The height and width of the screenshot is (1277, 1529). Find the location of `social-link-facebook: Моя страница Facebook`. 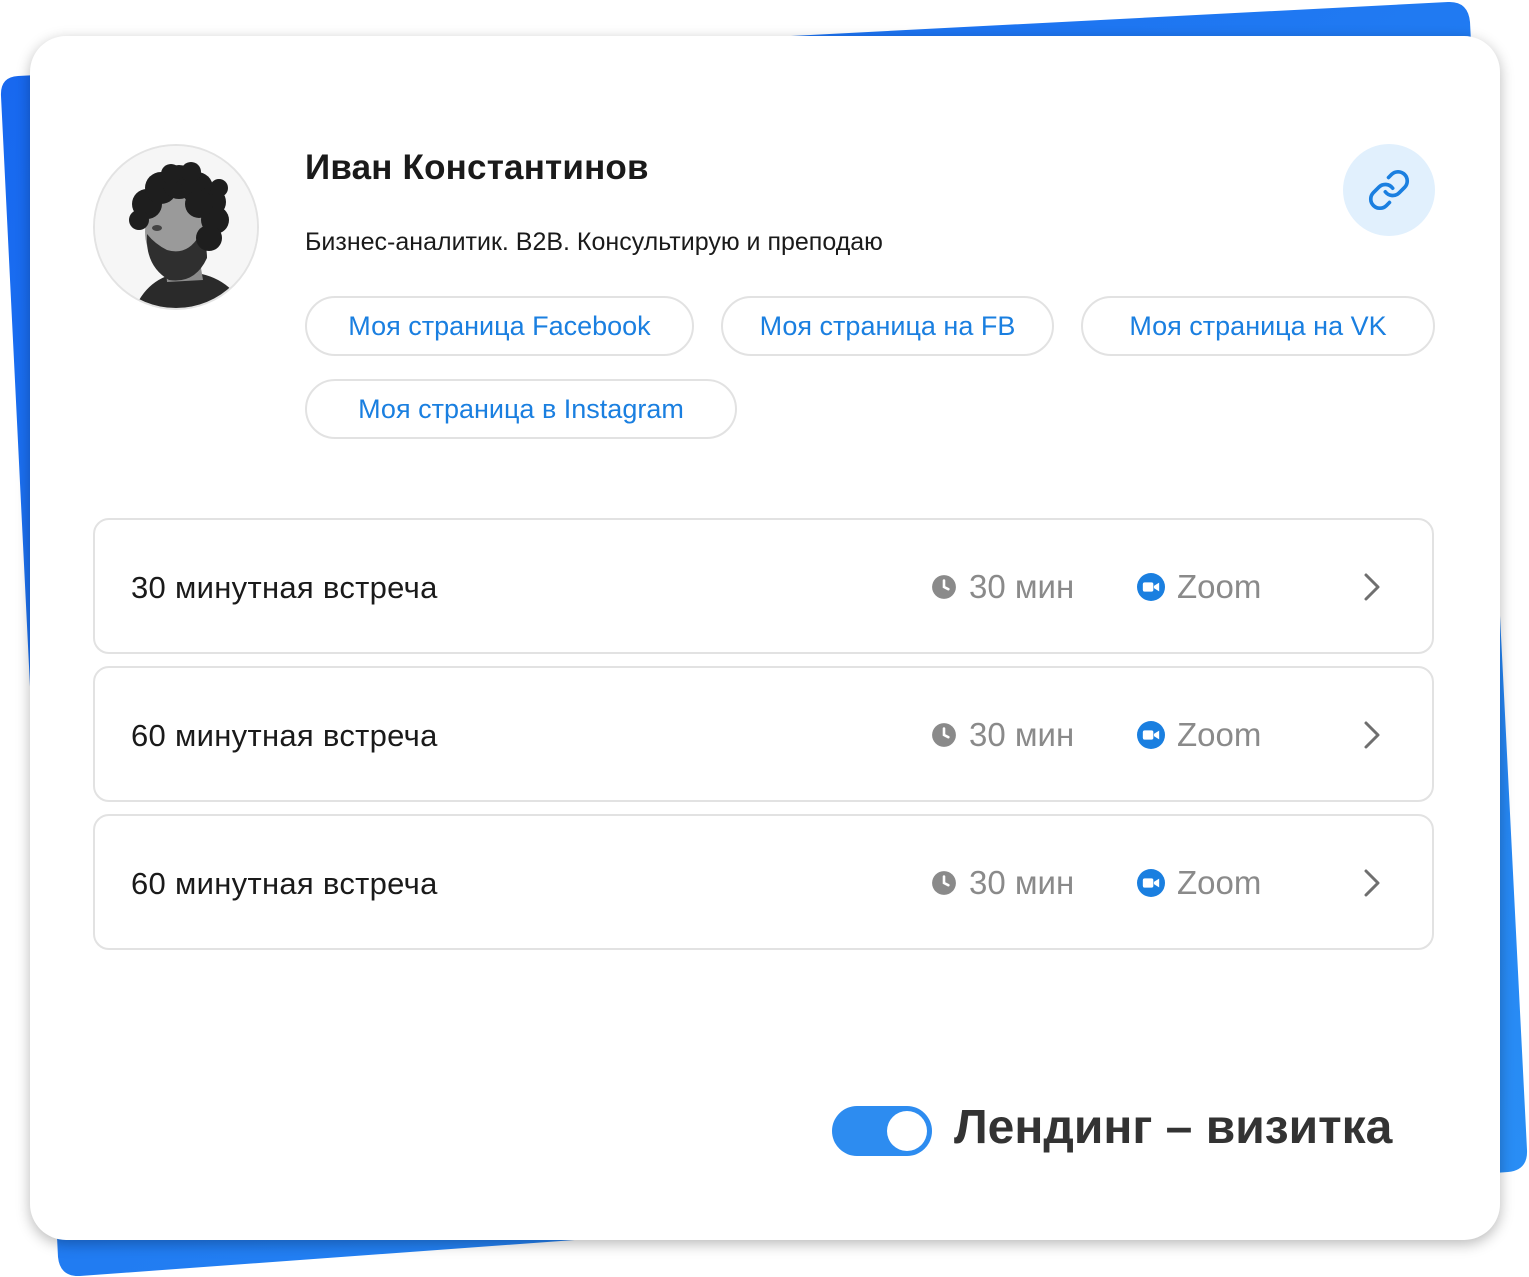

social-link-facebook: Моя страница Facebook is located at coordinates (499, 326).